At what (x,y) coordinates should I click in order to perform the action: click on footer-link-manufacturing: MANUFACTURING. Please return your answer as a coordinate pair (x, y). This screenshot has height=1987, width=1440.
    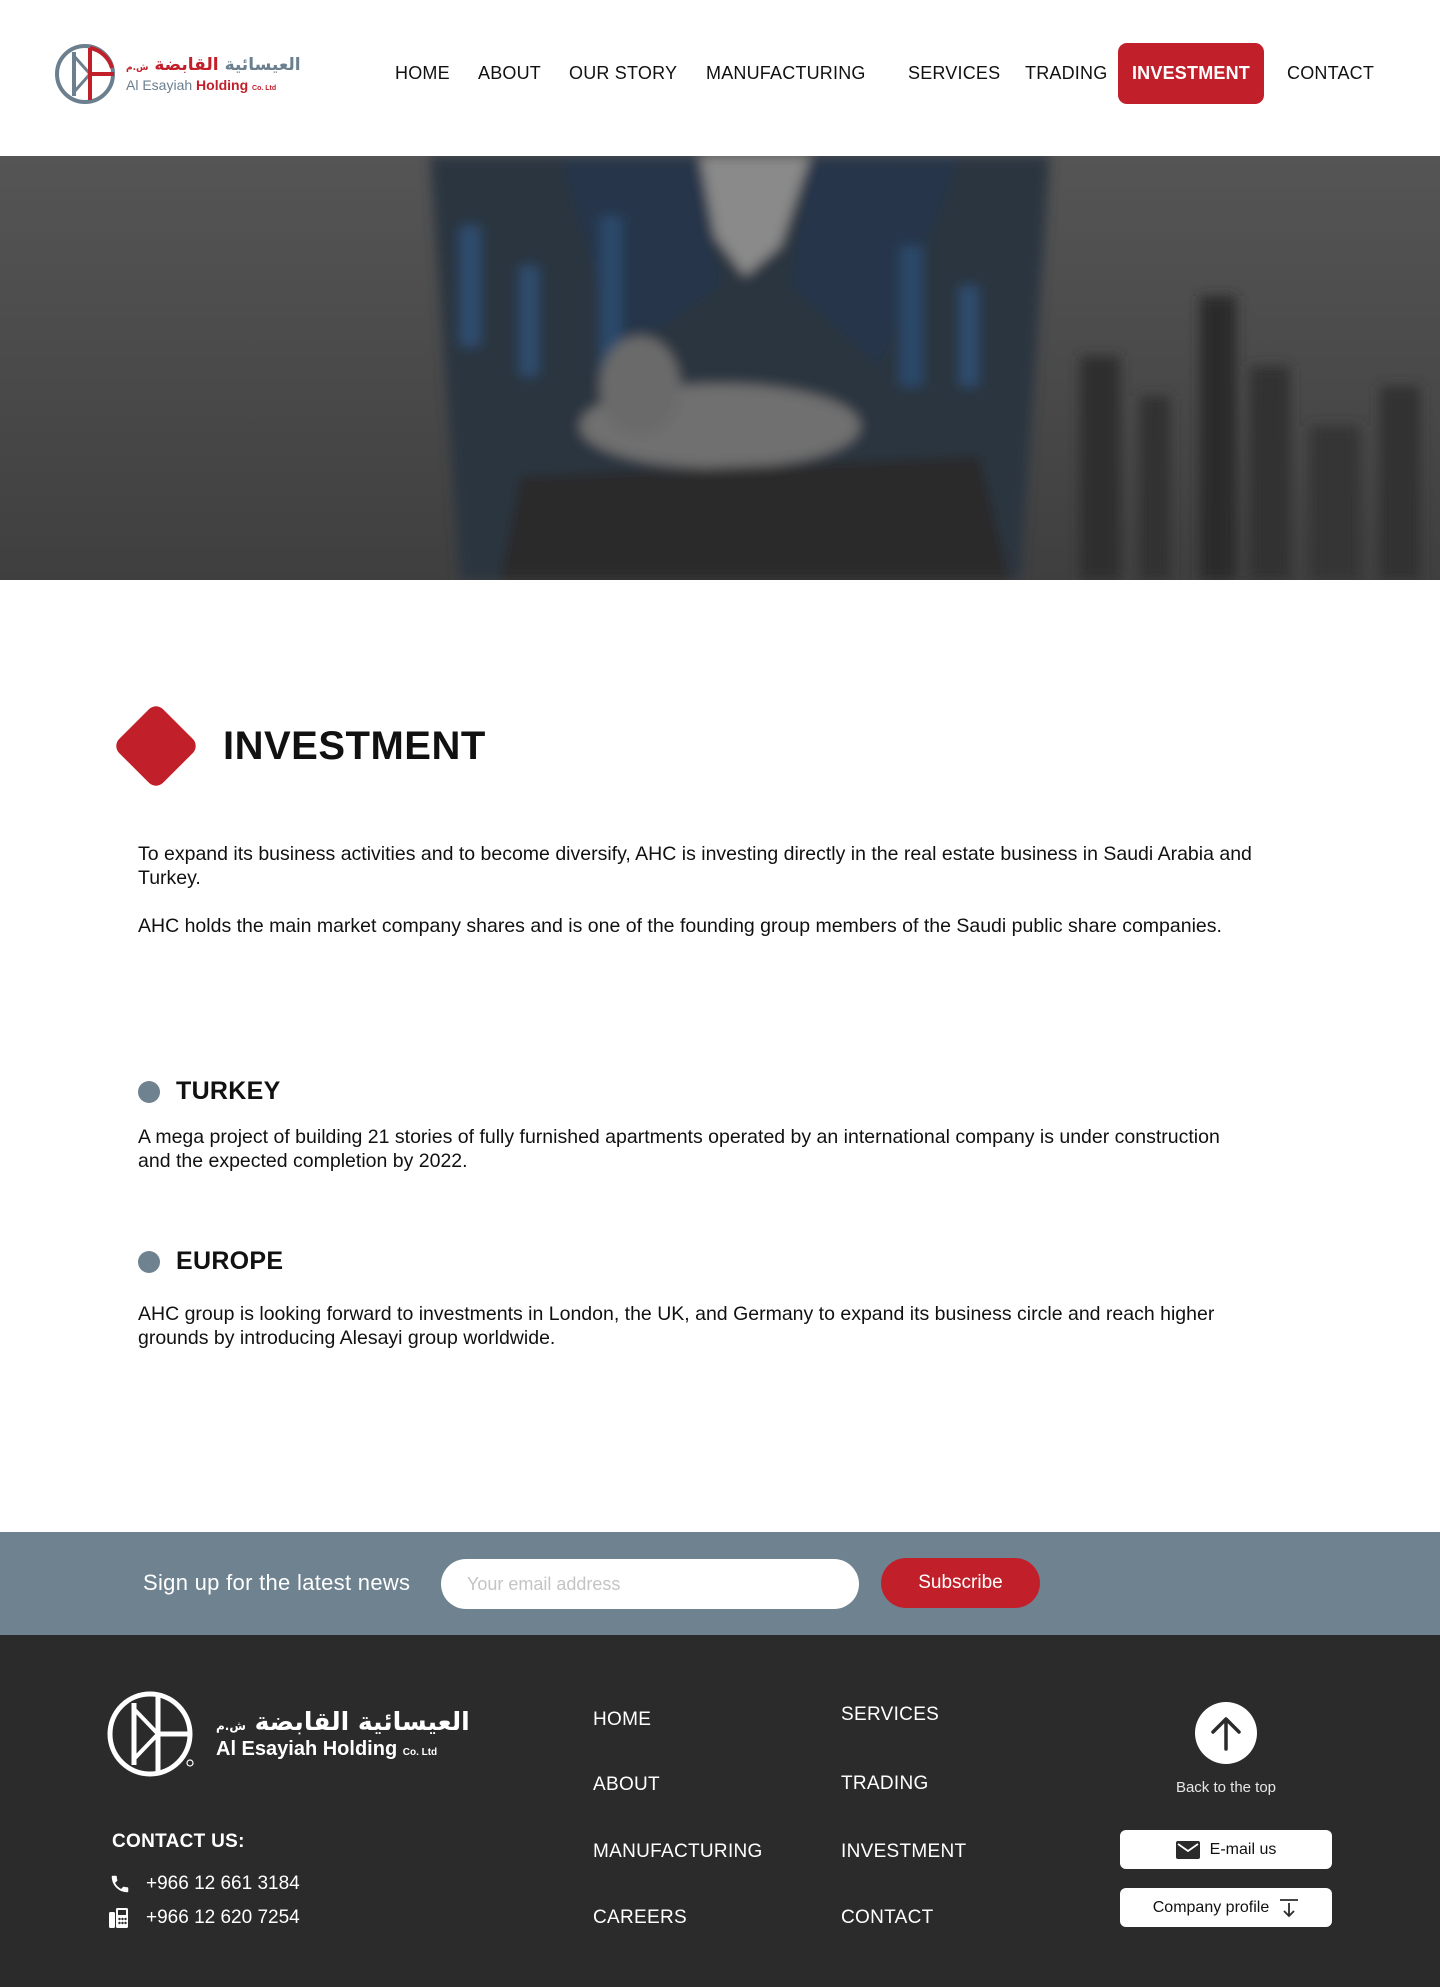
    Looking at the image, I should click on (678, 1852).